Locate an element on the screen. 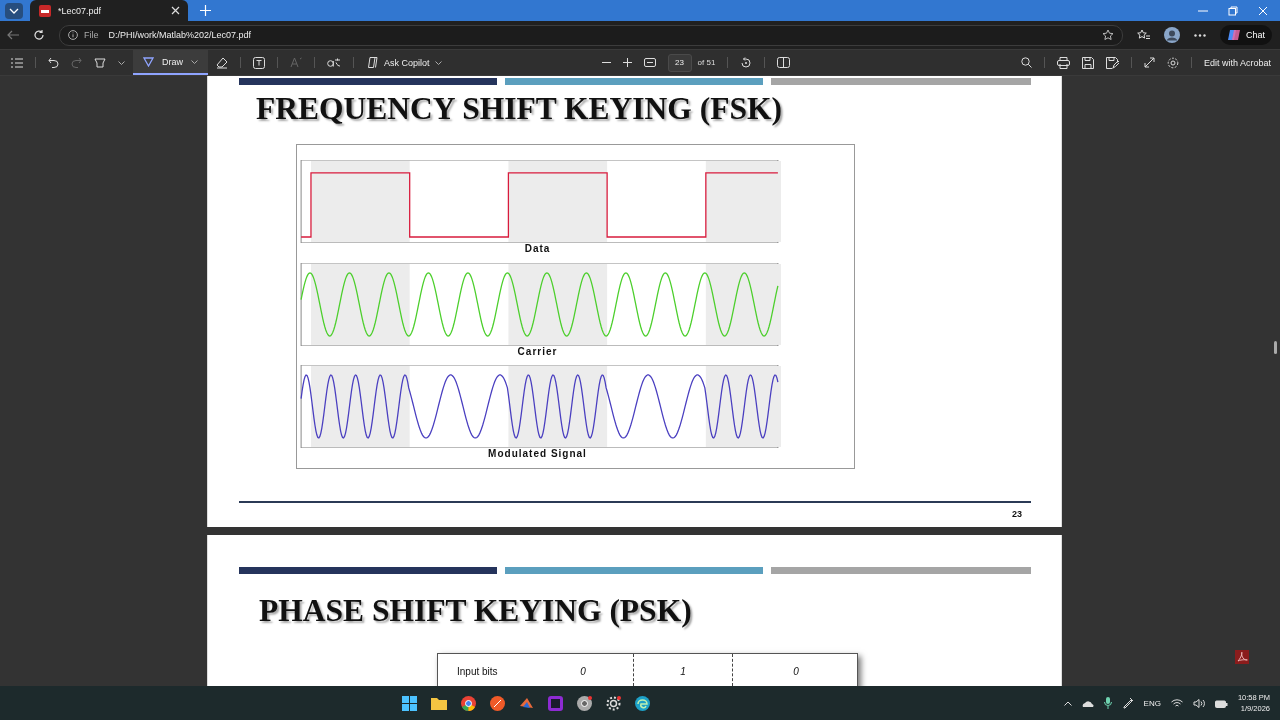 Image resolution: width=1280 pixels, height=720 pixels. back-icon is located at coordinates (13, 35).